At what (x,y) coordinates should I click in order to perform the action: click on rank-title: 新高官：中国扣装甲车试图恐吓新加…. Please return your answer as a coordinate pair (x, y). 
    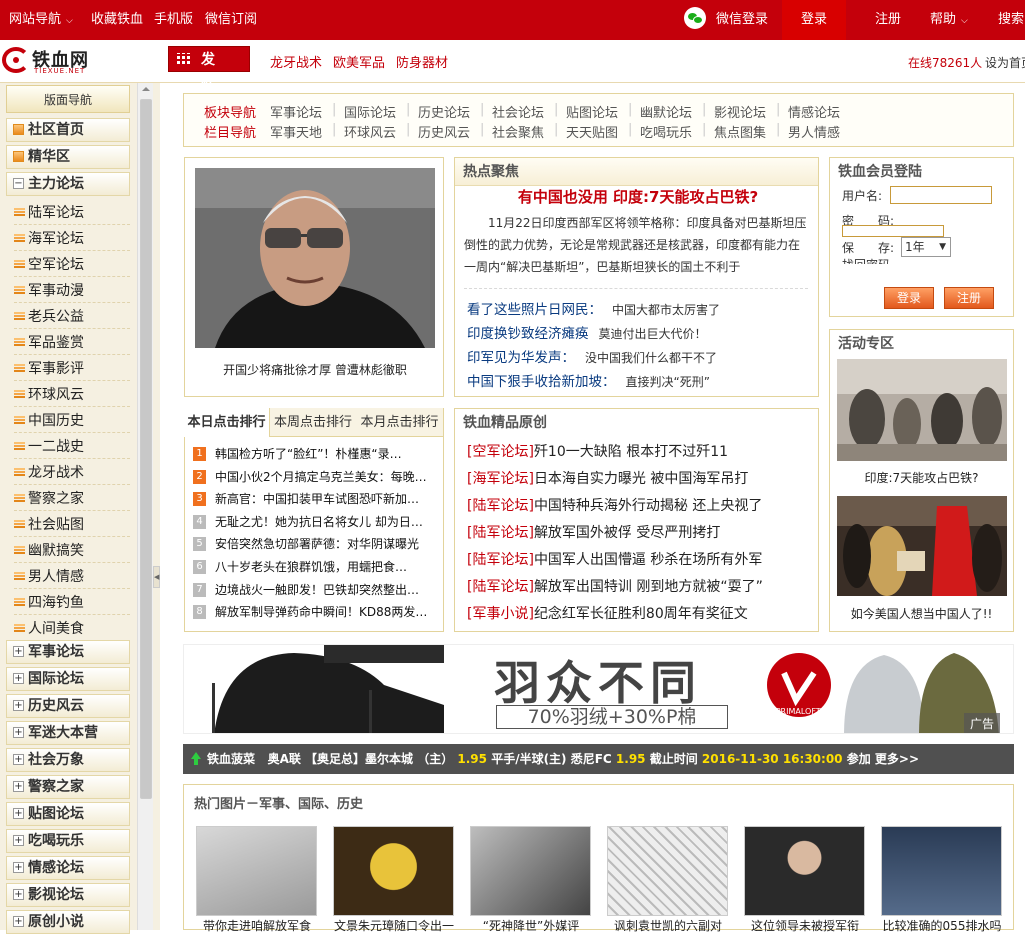
    Looking at the image, I should click on (317, 499).